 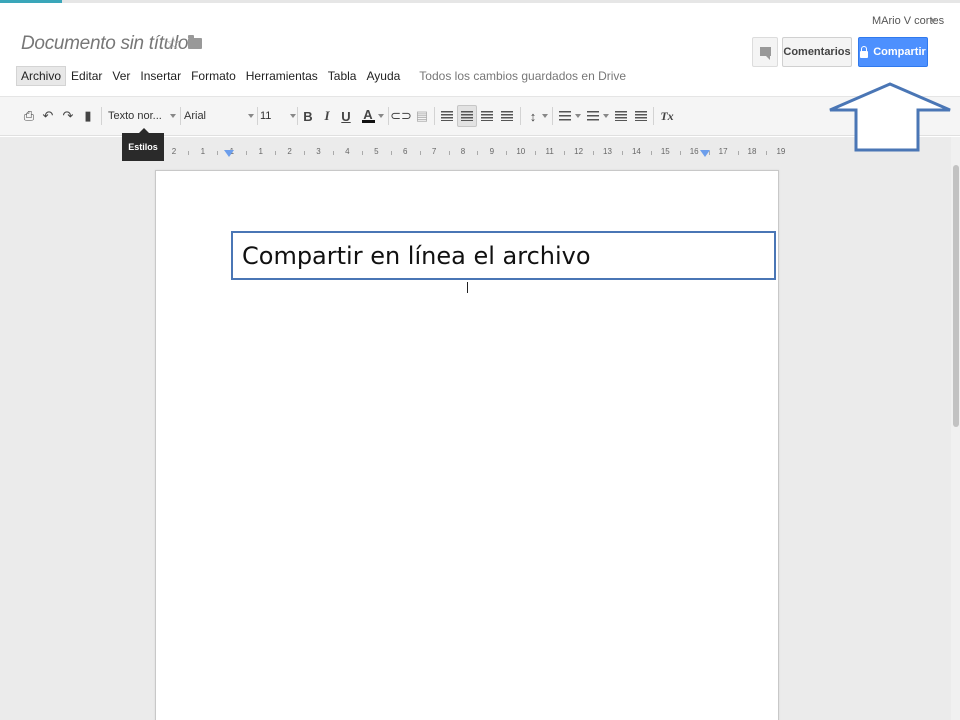 What do you see at coordinates (956, 296) in the screenshot?
I see `scrollbar-thumb` at bounding box center [956, 296].